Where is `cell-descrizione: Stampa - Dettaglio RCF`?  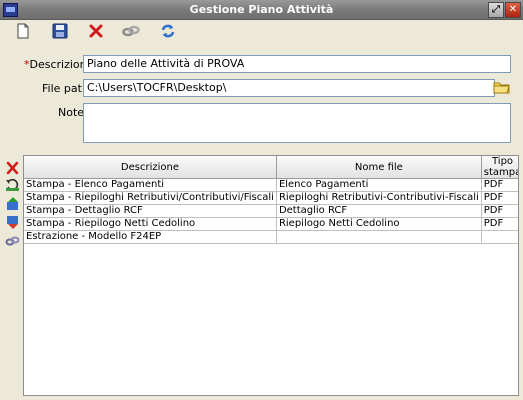
cell-descrizione: Stampa - Dettaglio RCF is located at coordinates (150, 211).